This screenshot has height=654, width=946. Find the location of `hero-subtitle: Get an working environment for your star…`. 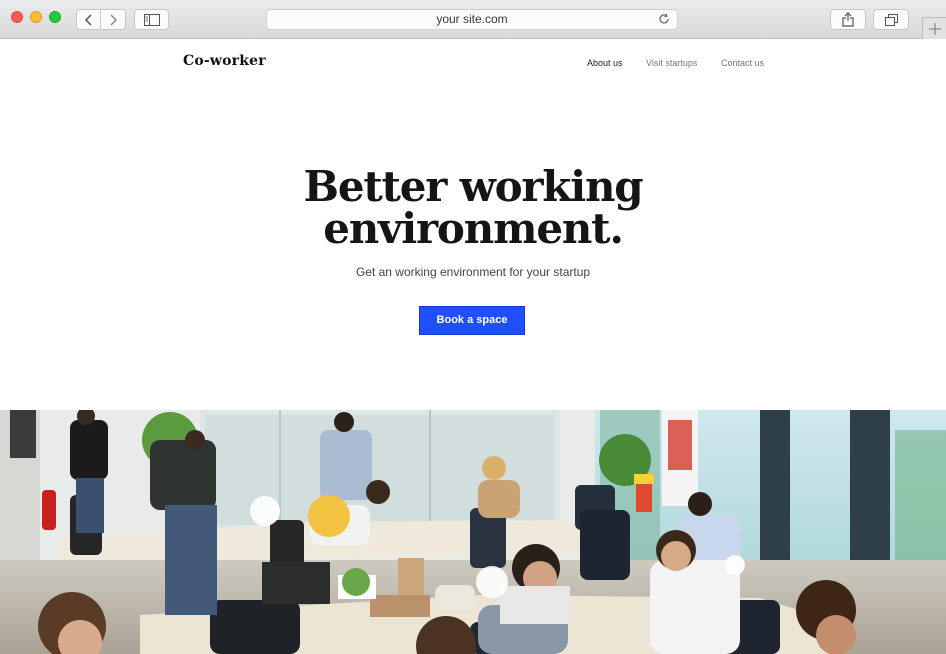

hero-subtitle: Get an working environment for your star… is located at coordinates (473, 272).